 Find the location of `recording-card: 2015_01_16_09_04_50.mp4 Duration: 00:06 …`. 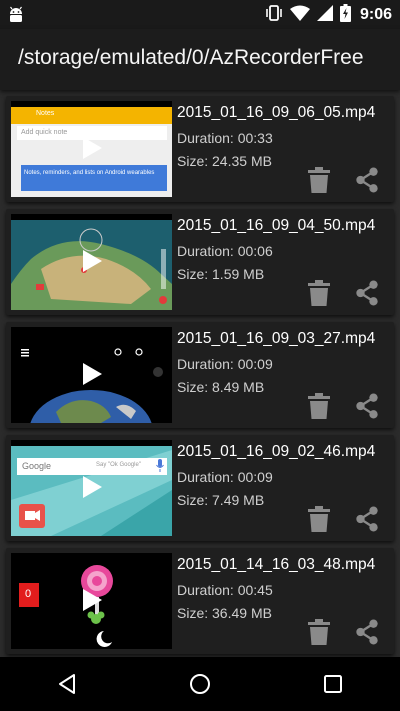

recording-card: 2015_01_16_09_04_50.mp4 Duration: 00:06 … is located at coordinates (200, 262).